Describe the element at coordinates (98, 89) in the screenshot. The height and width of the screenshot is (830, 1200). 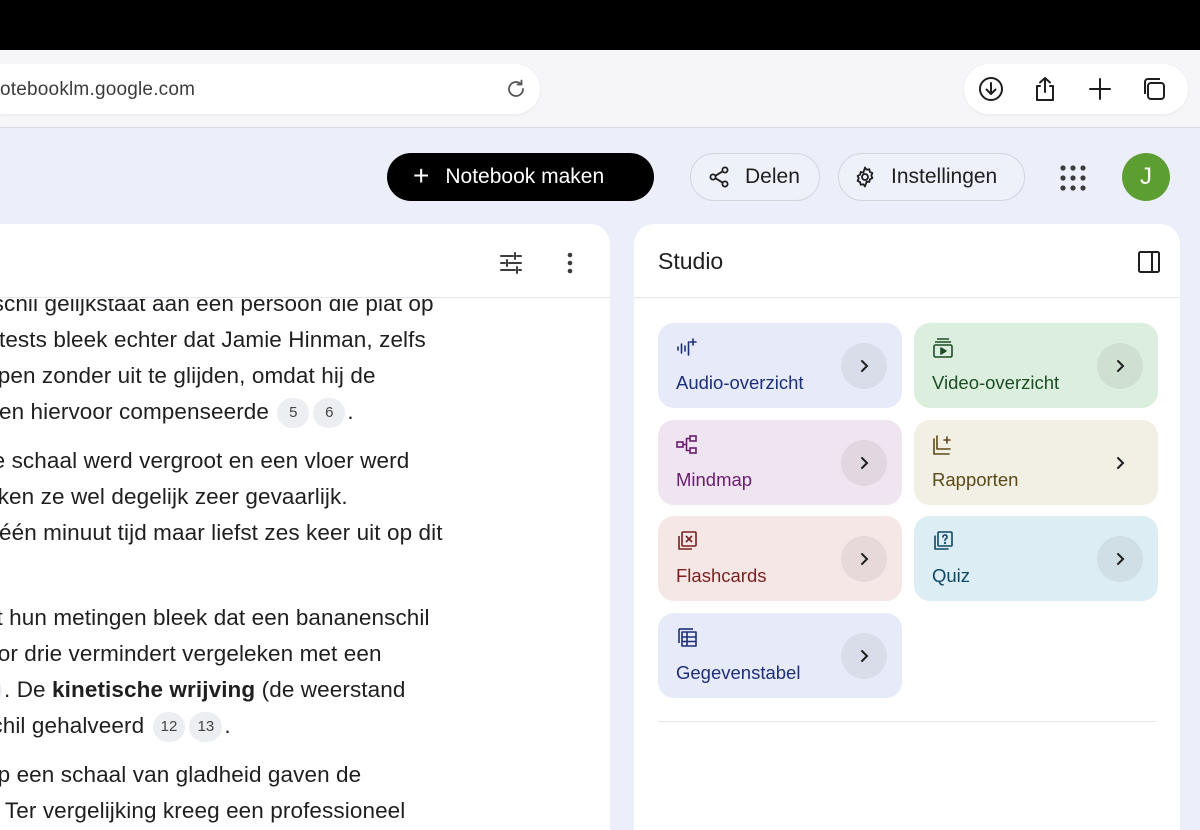
I see `url-text: otebooklm.google.com` at that location.